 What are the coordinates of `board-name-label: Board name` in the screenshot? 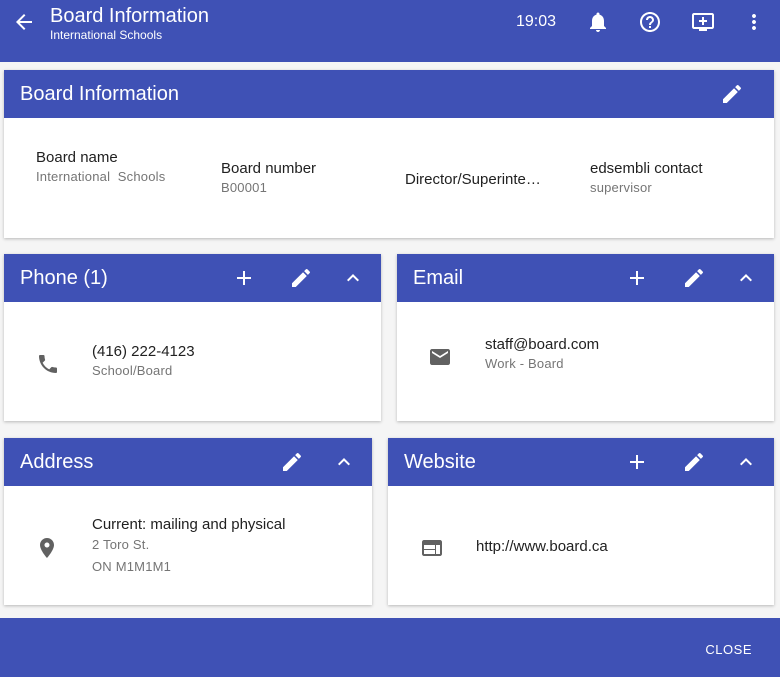 It's located at (77, 157).